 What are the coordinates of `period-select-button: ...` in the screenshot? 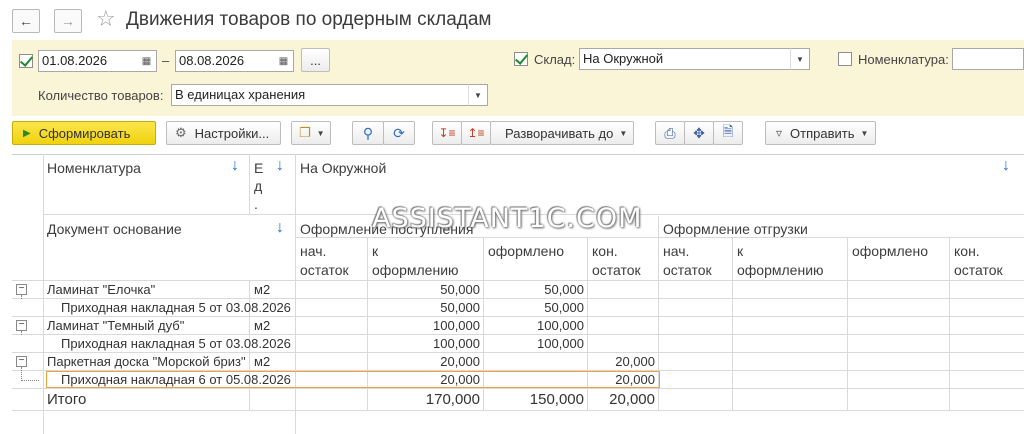 It's located at (315, 60).